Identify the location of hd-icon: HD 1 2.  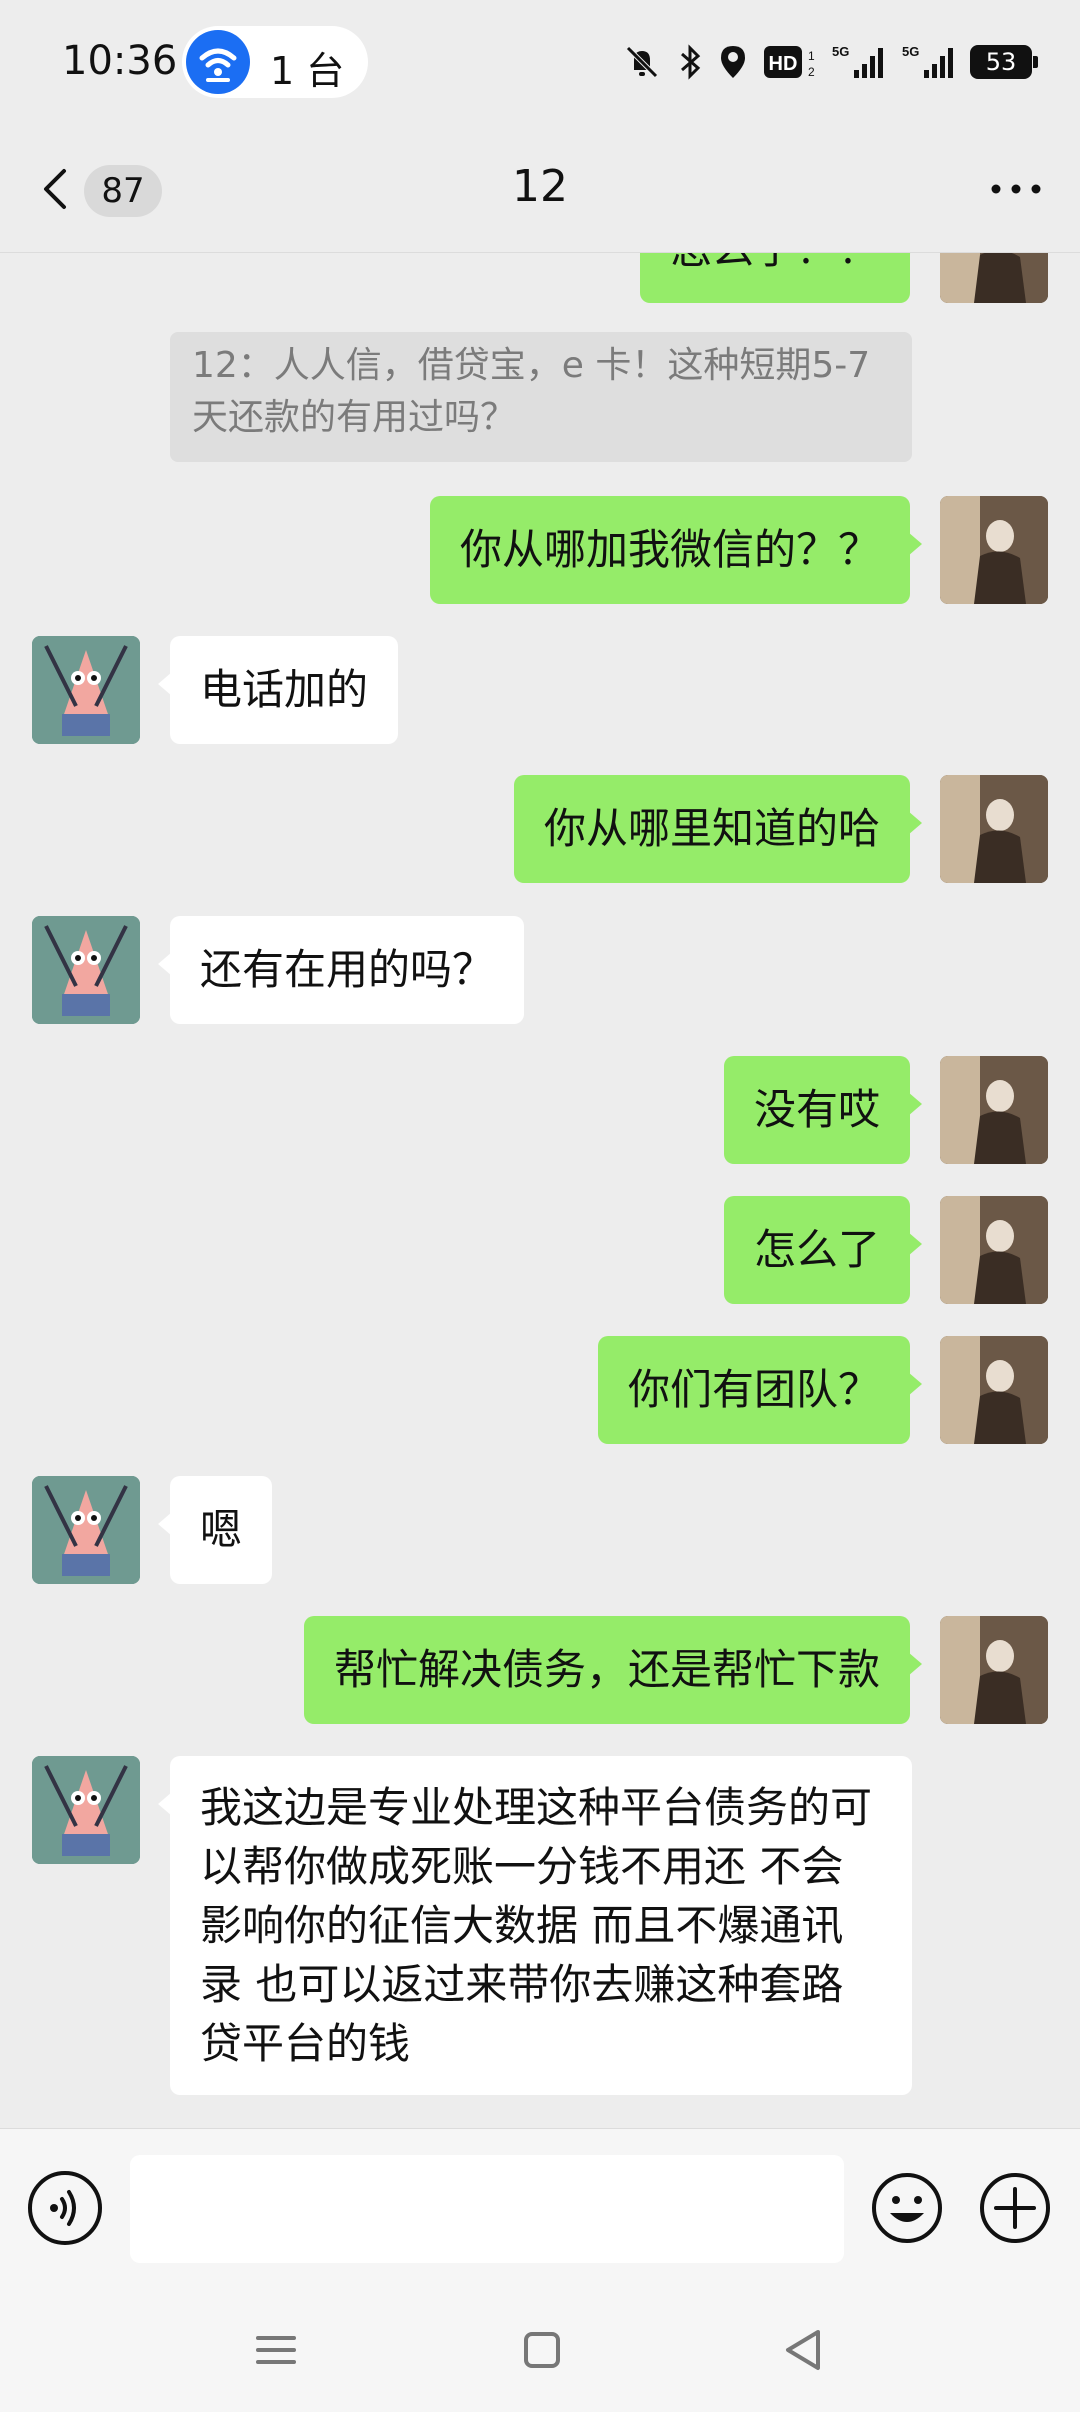
(789, 62).